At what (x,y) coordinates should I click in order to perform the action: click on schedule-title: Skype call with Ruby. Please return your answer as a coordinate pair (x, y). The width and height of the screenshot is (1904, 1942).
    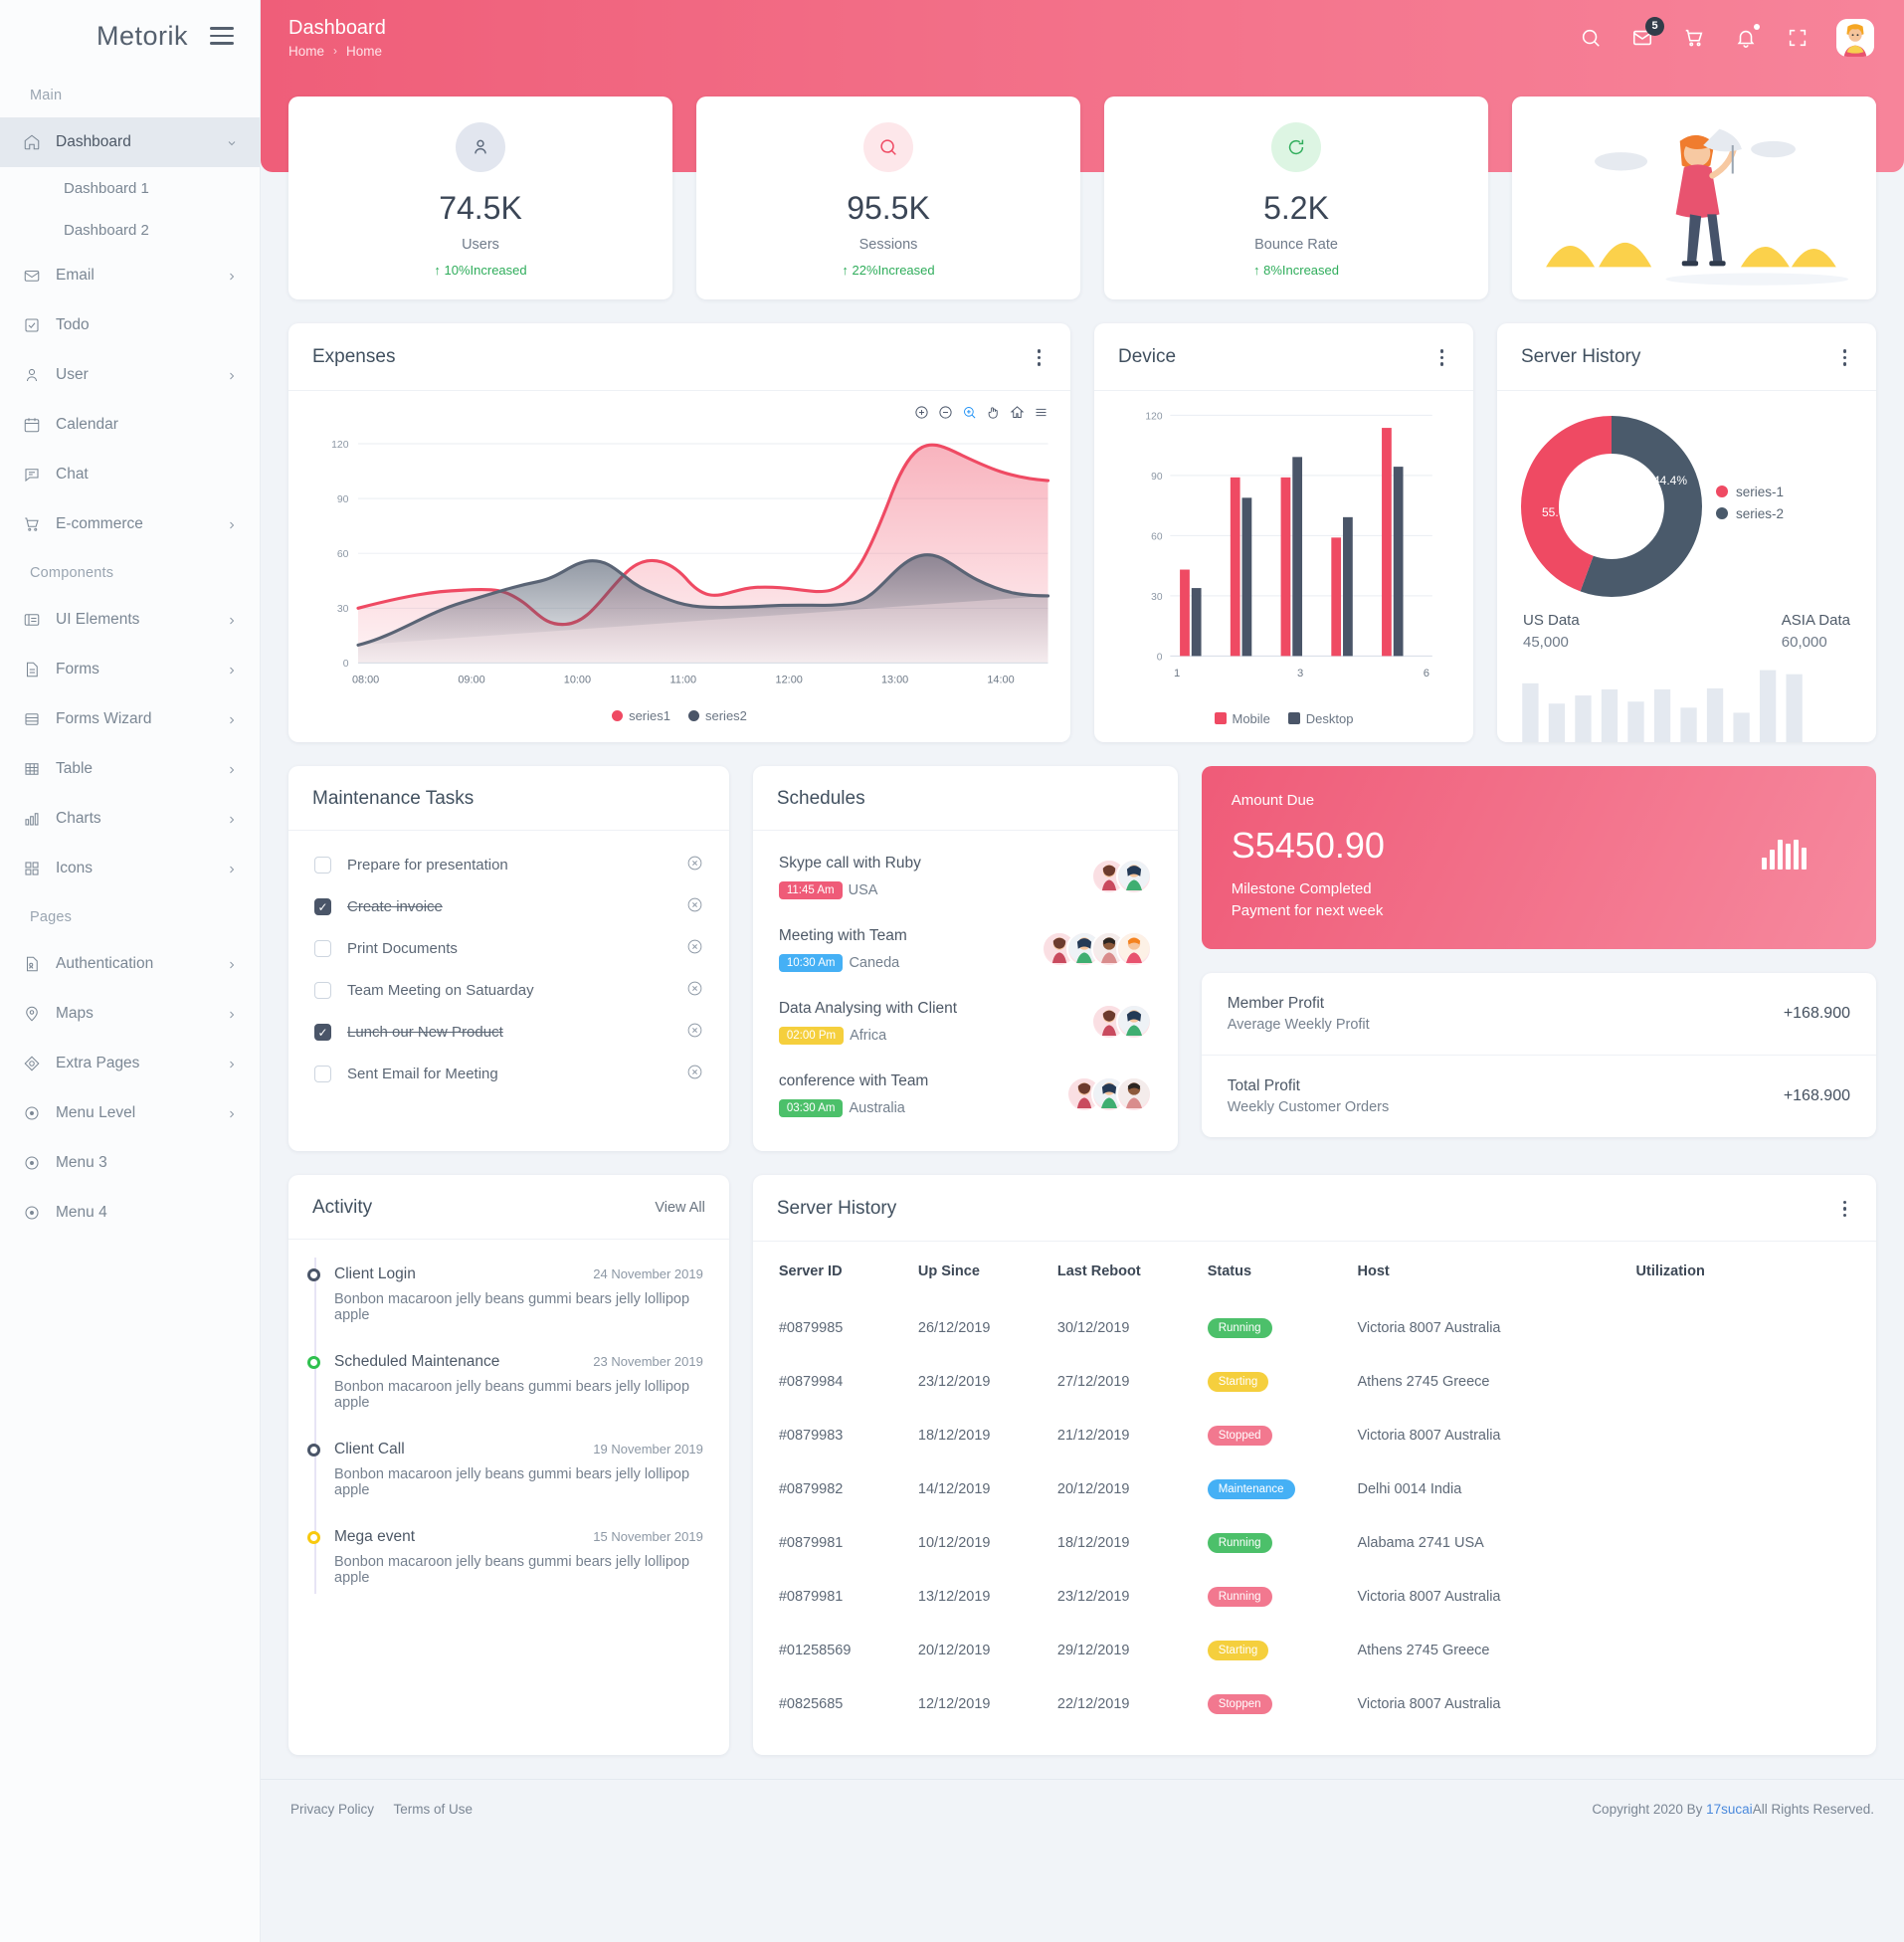
    Looking at the image, I should click on (849, 863).